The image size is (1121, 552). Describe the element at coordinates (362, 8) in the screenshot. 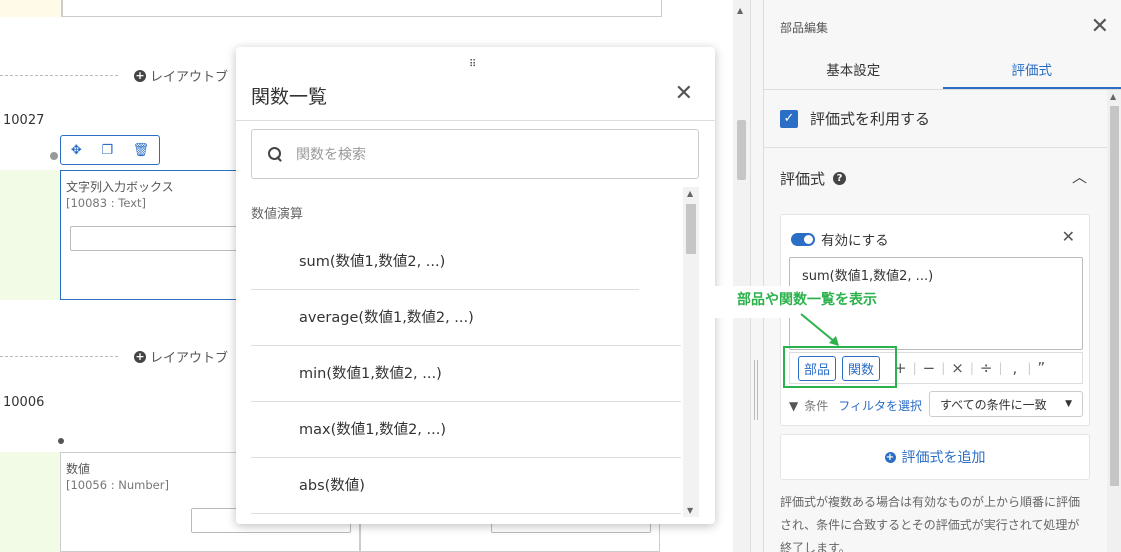

I see `top-field-box` at that location.